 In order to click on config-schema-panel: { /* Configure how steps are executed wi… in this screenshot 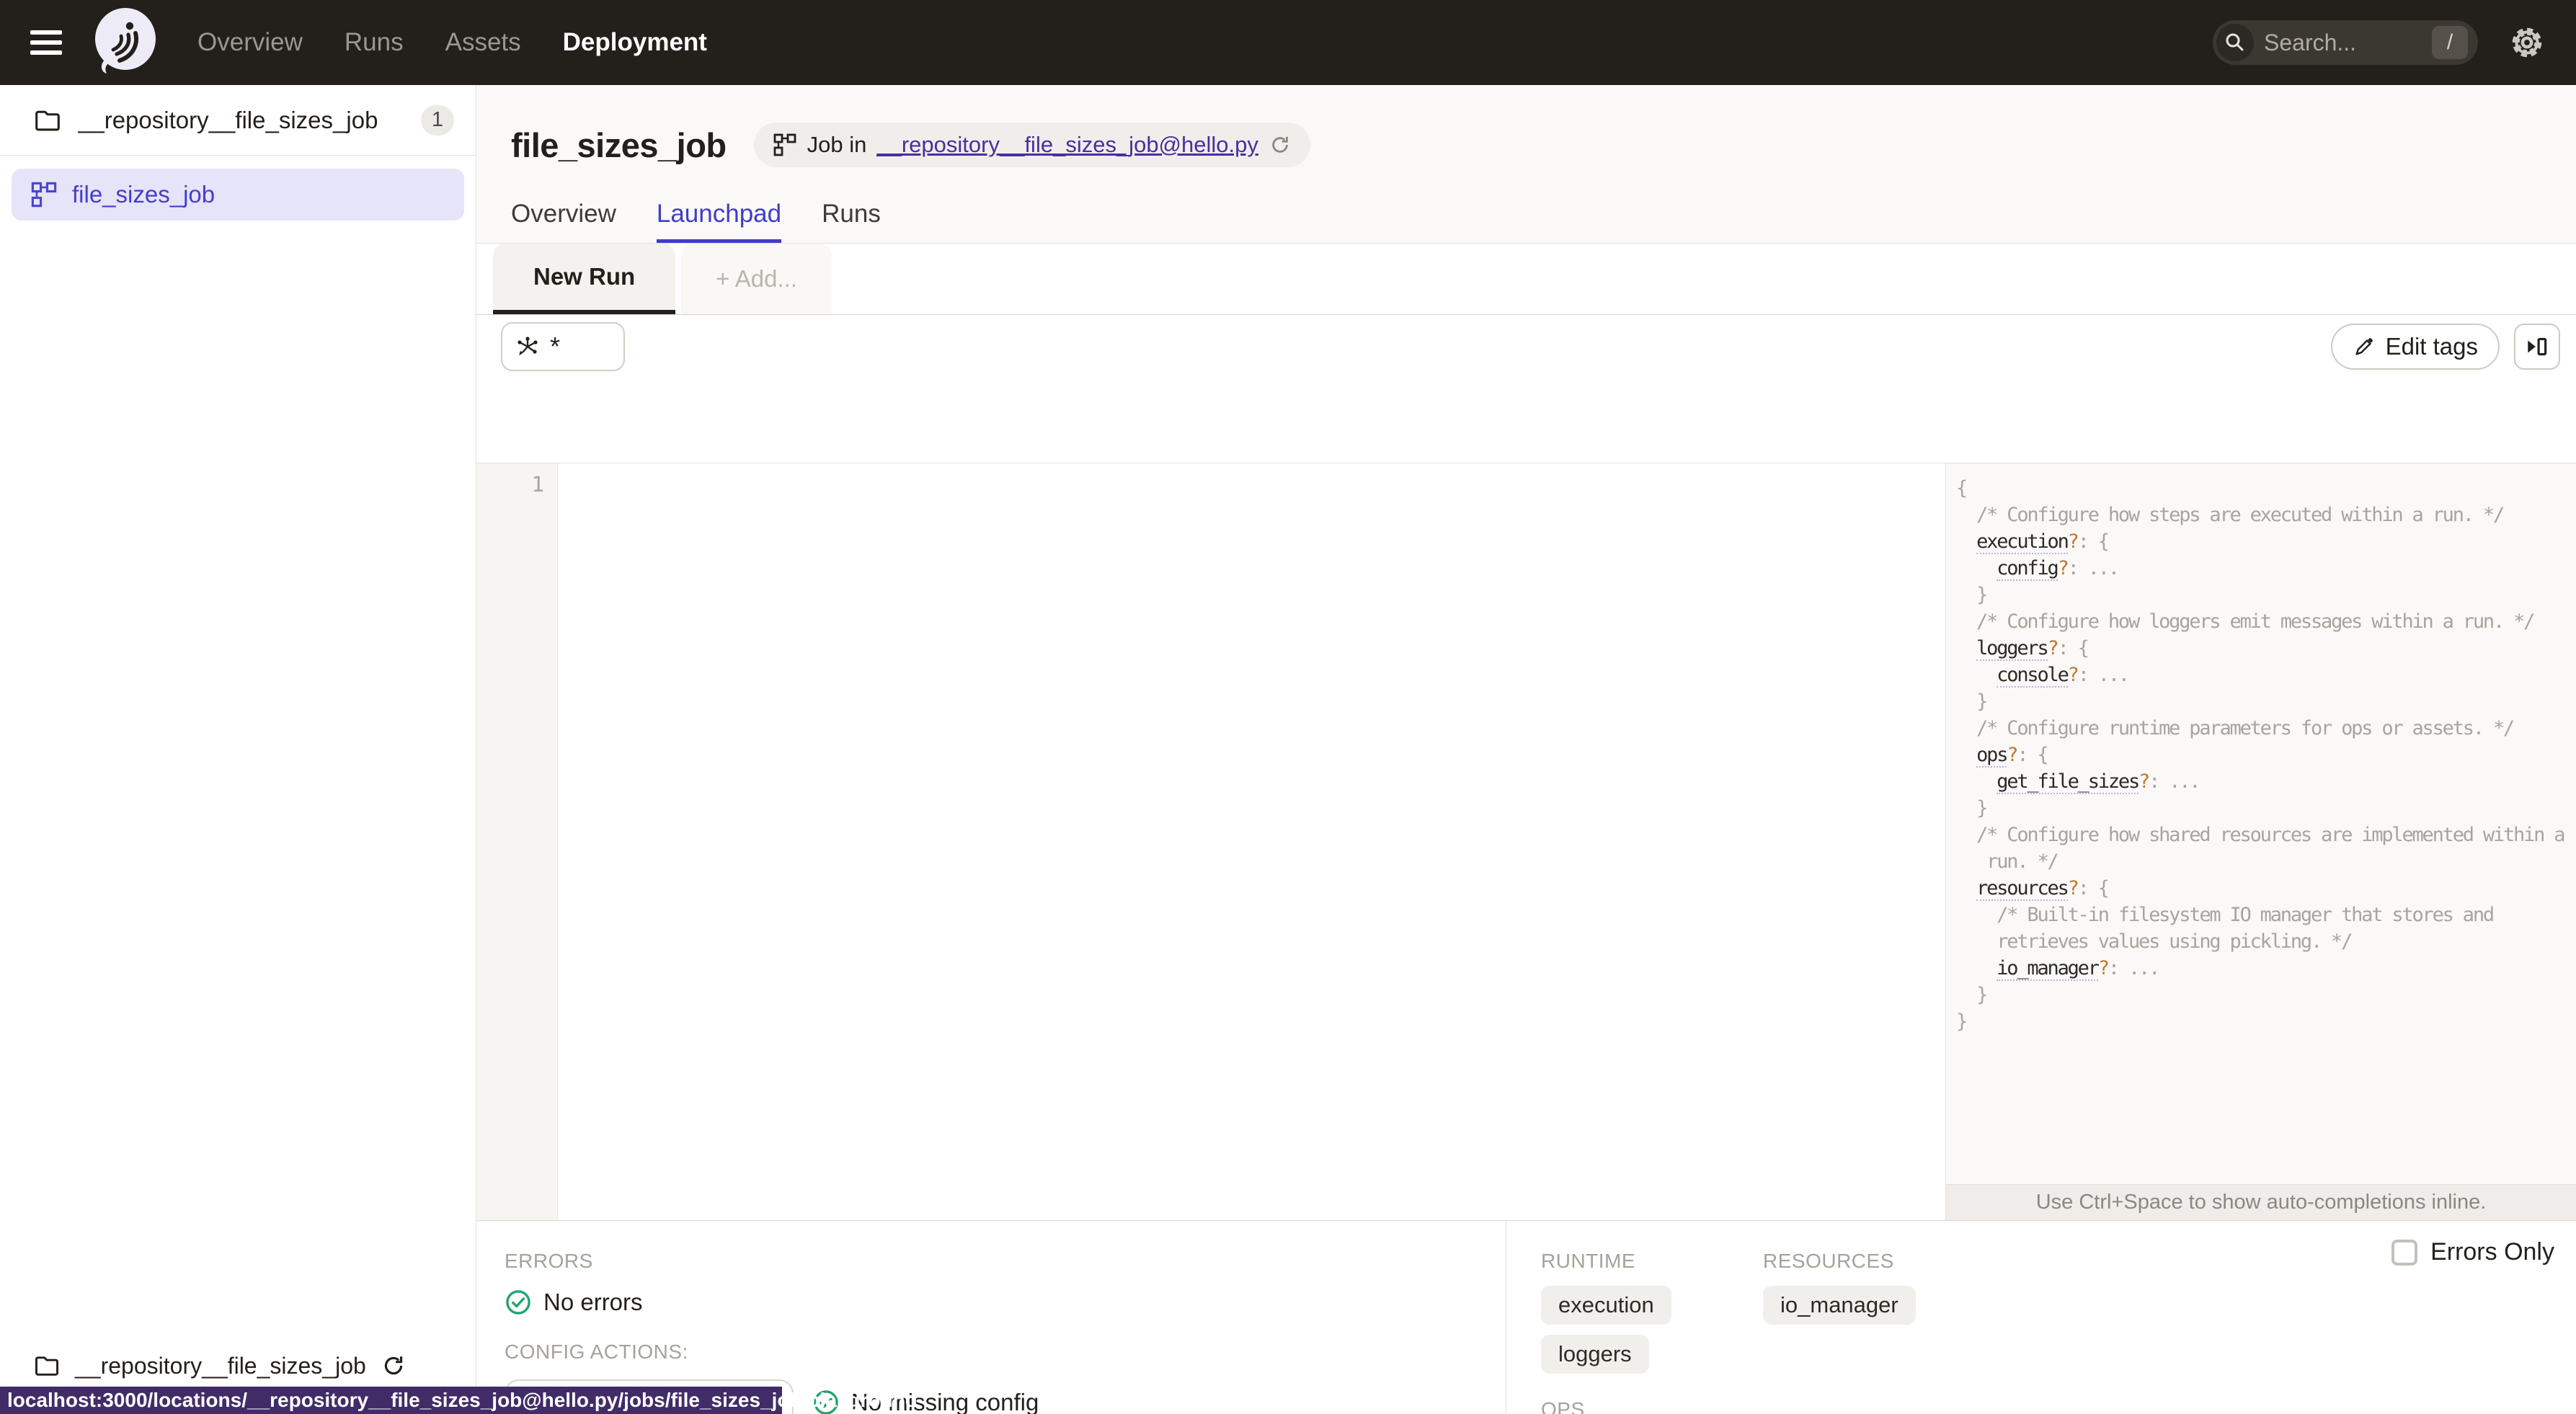, I will do `click(2260, 842)`.